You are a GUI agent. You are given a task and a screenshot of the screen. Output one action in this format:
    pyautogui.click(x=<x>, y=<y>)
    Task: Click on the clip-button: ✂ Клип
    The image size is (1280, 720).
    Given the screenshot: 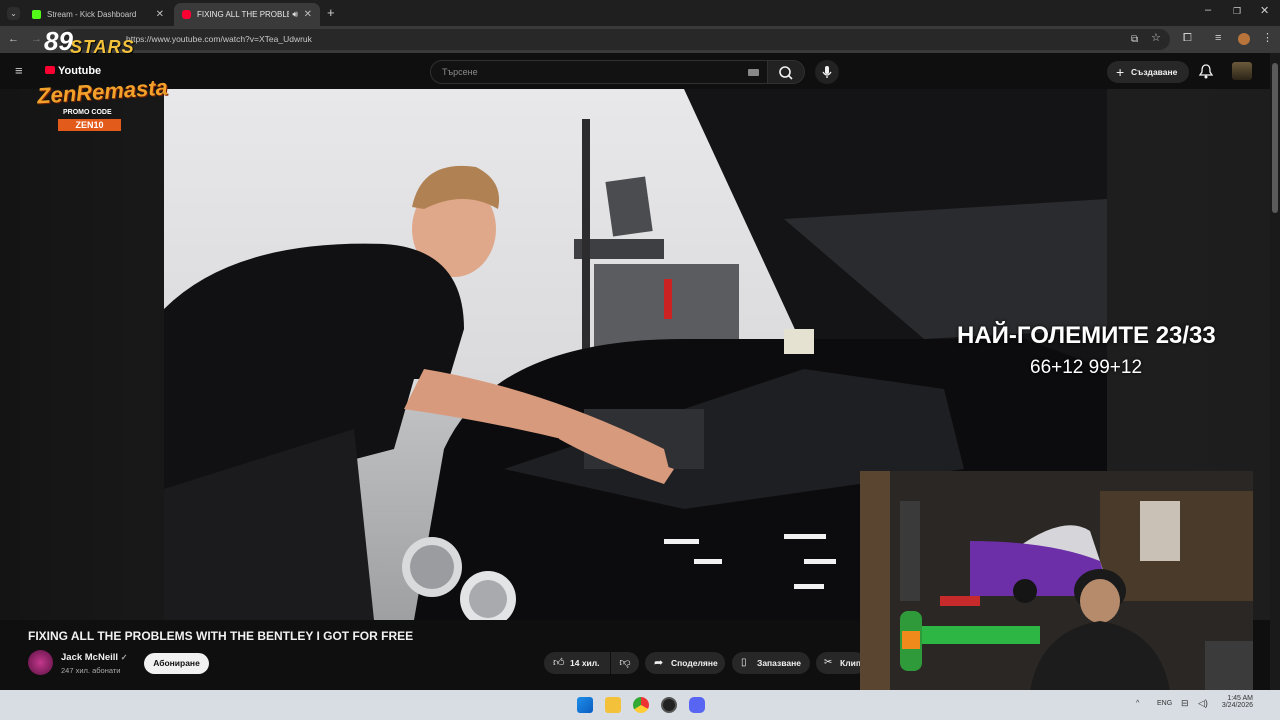 What is the action you would take?
    pyautogui.click(x=841, y=663)
    